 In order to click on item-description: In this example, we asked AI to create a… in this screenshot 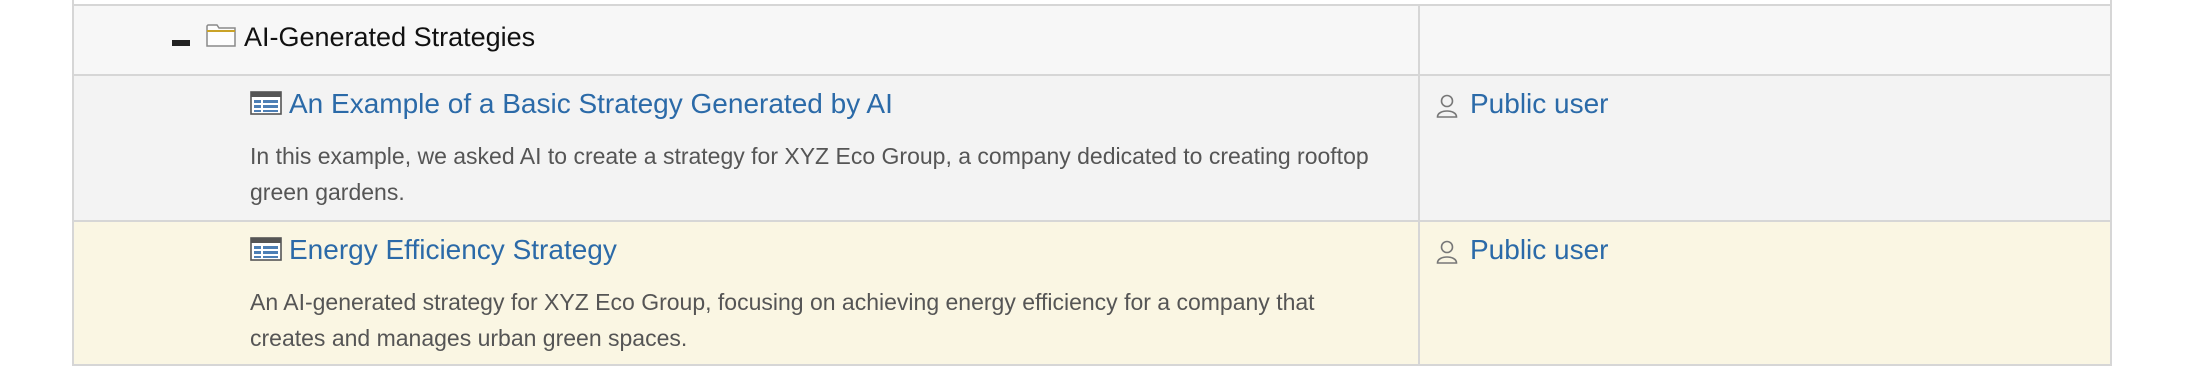, I will do `click(809, 174)`.